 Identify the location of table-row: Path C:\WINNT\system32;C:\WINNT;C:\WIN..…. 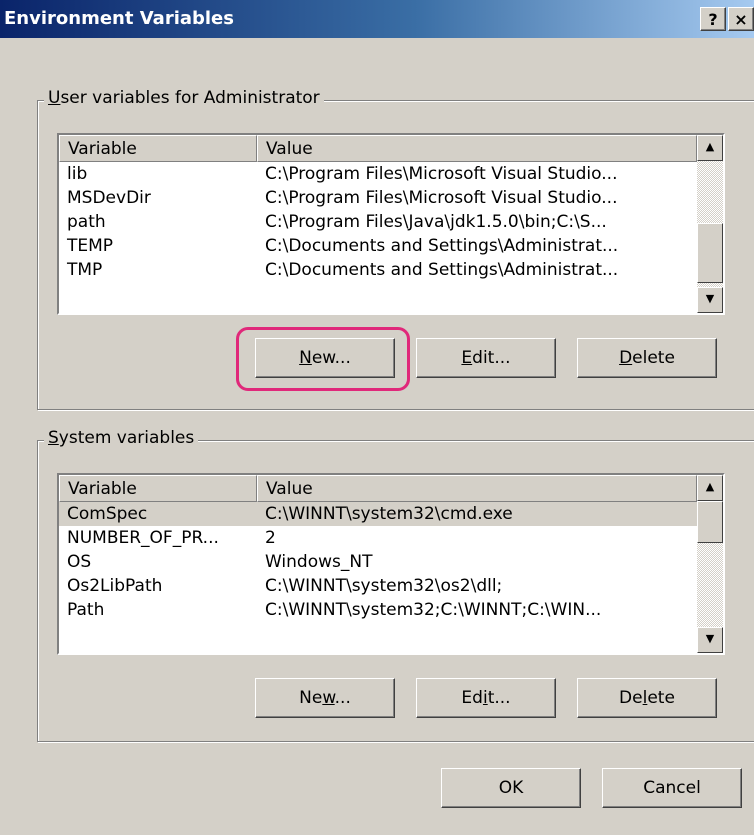
(378, 610).